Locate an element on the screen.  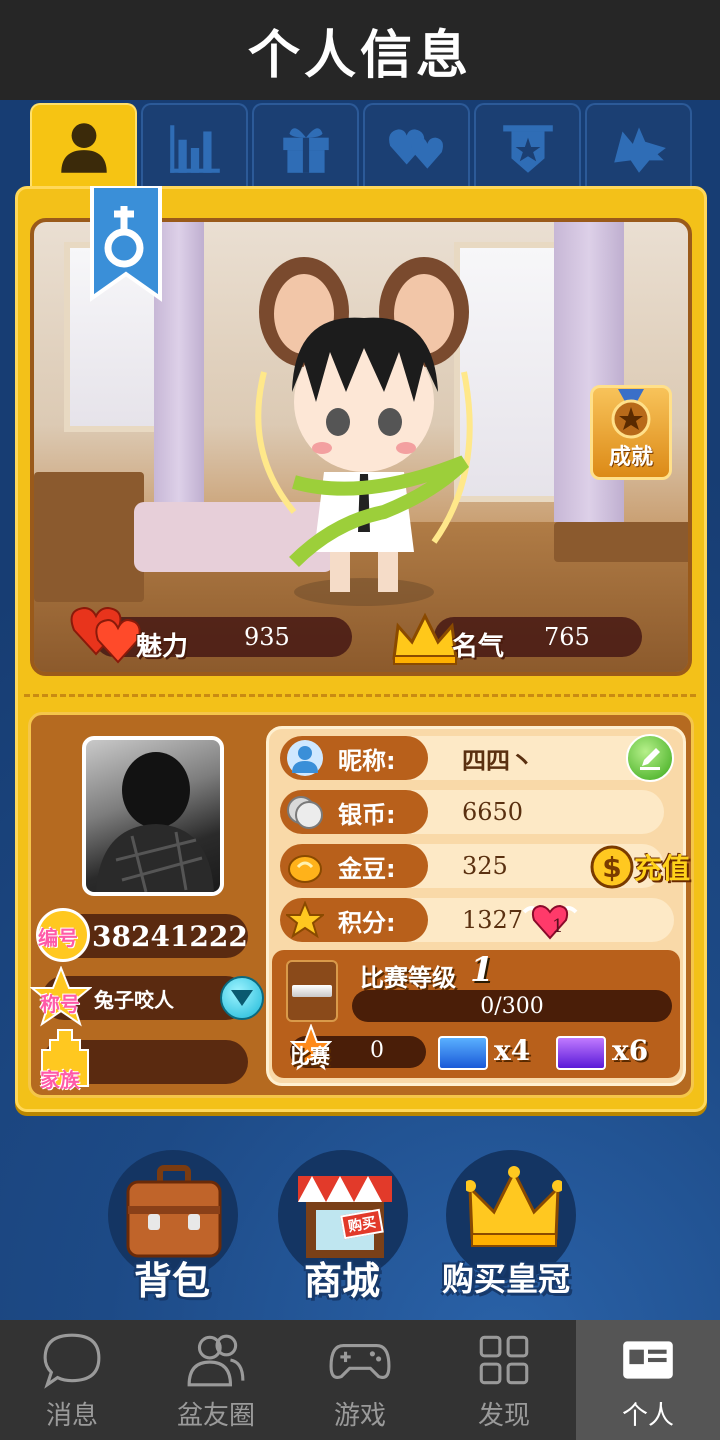
blue-ticket-icon is located at coordinates (463, 1053).